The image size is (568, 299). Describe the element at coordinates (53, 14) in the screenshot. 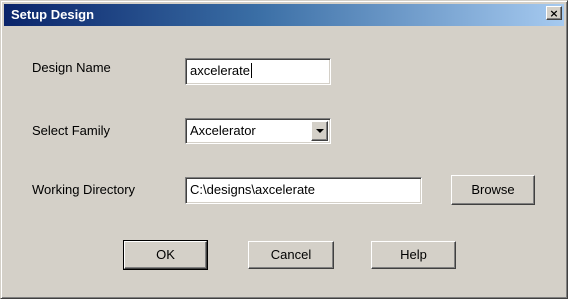

I see `window-title: Setup Design` at that location.